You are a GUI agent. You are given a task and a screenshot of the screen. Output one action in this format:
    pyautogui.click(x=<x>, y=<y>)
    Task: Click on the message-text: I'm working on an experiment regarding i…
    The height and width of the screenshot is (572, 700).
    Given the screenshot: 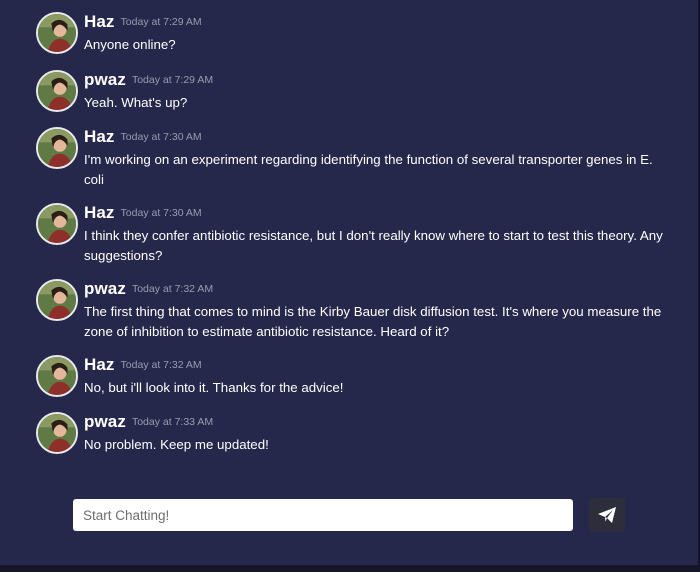 What is the action you would take?
    pyautogui.click(x=368, y=169)
    